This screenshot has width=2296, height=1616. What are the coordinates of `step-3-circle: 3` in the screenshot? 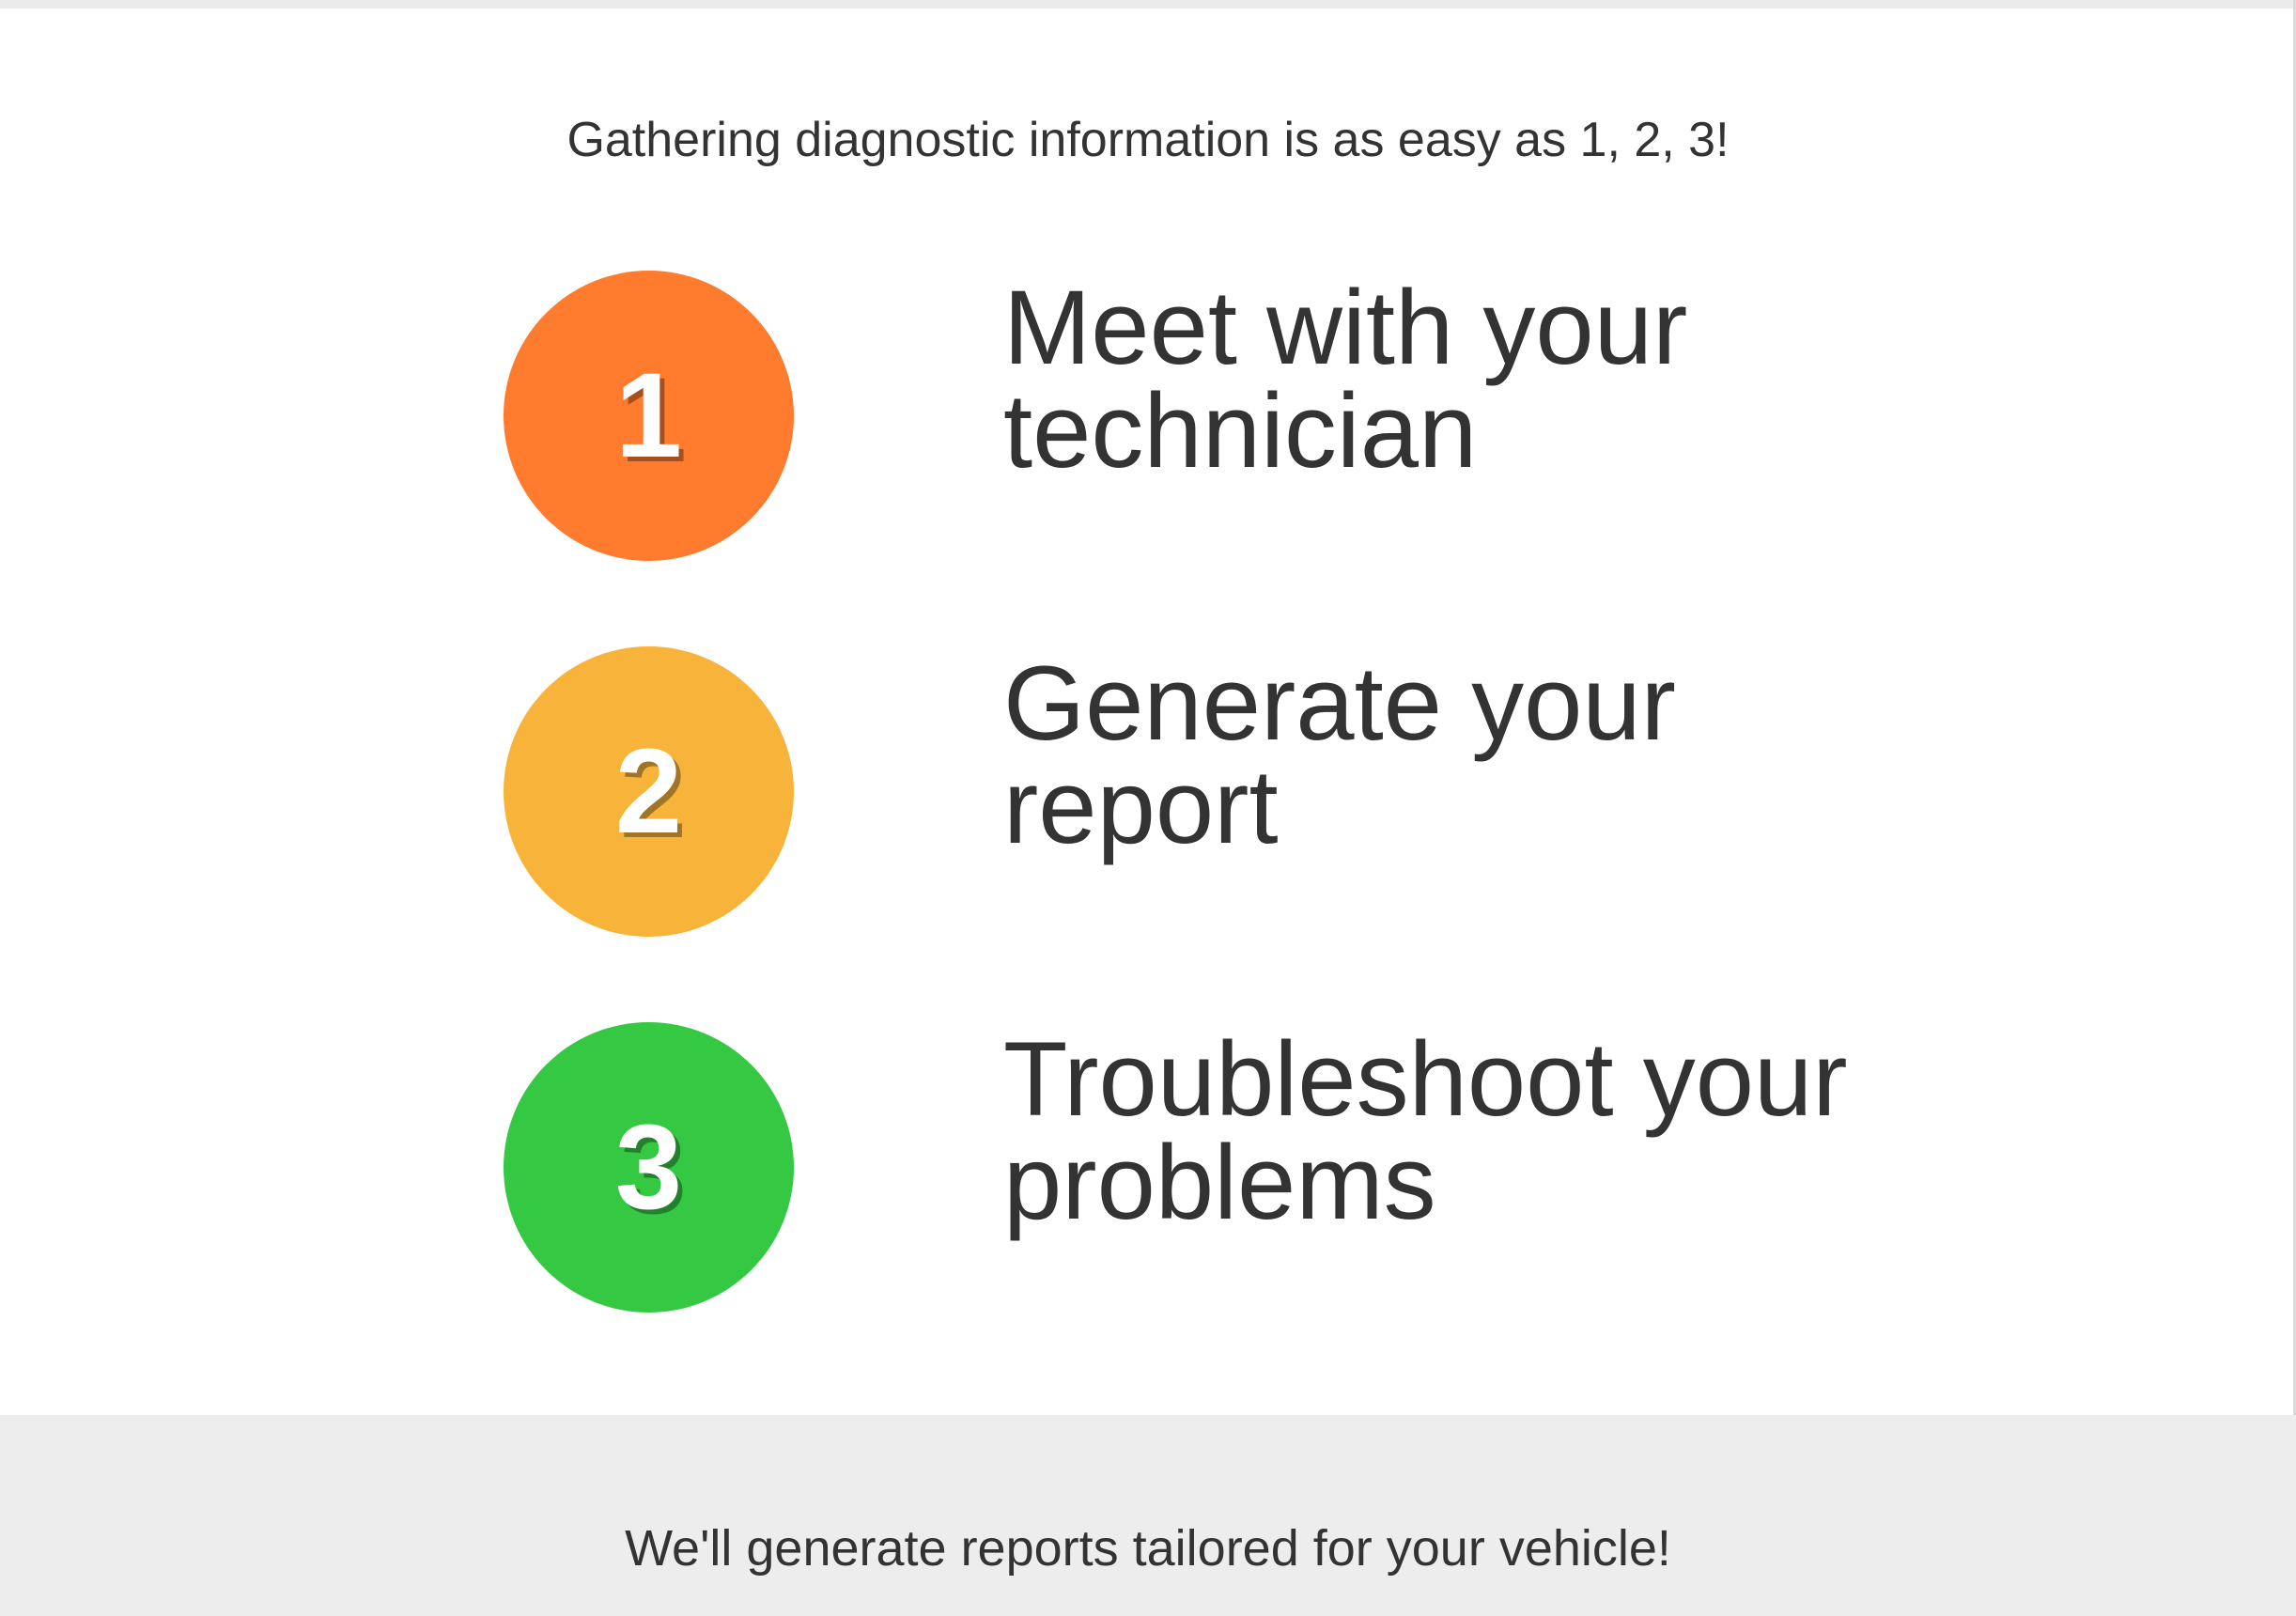 It's located at (649, 1167).